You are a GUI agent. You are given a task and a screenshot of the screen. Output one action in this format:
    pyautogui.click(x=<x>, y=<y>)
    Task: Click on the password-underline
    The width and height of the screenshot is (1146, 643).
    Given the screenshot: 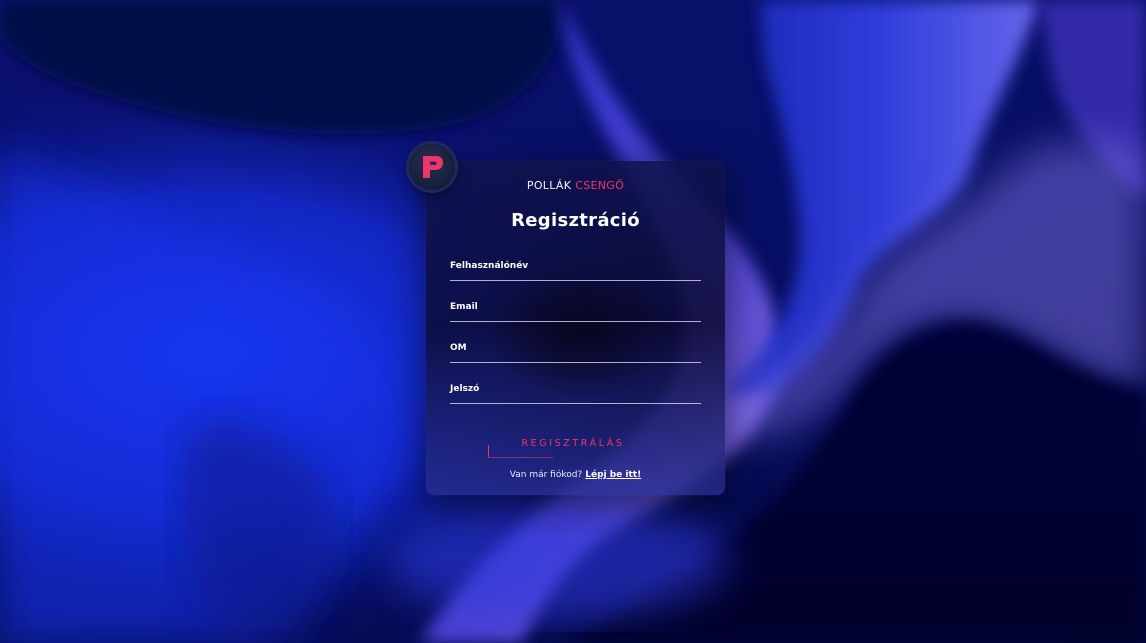 What is the action you would take?
    pyautogui.click(x=575, y=403)
    